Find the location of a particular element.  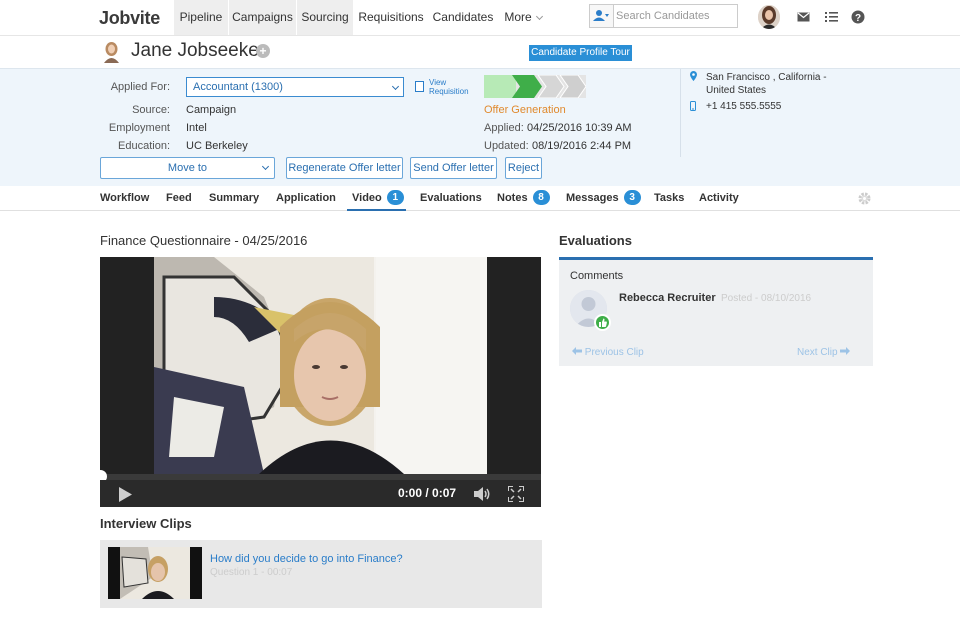

video-controls: 0:00 / 0:07 is located at coordinates (320, 493).